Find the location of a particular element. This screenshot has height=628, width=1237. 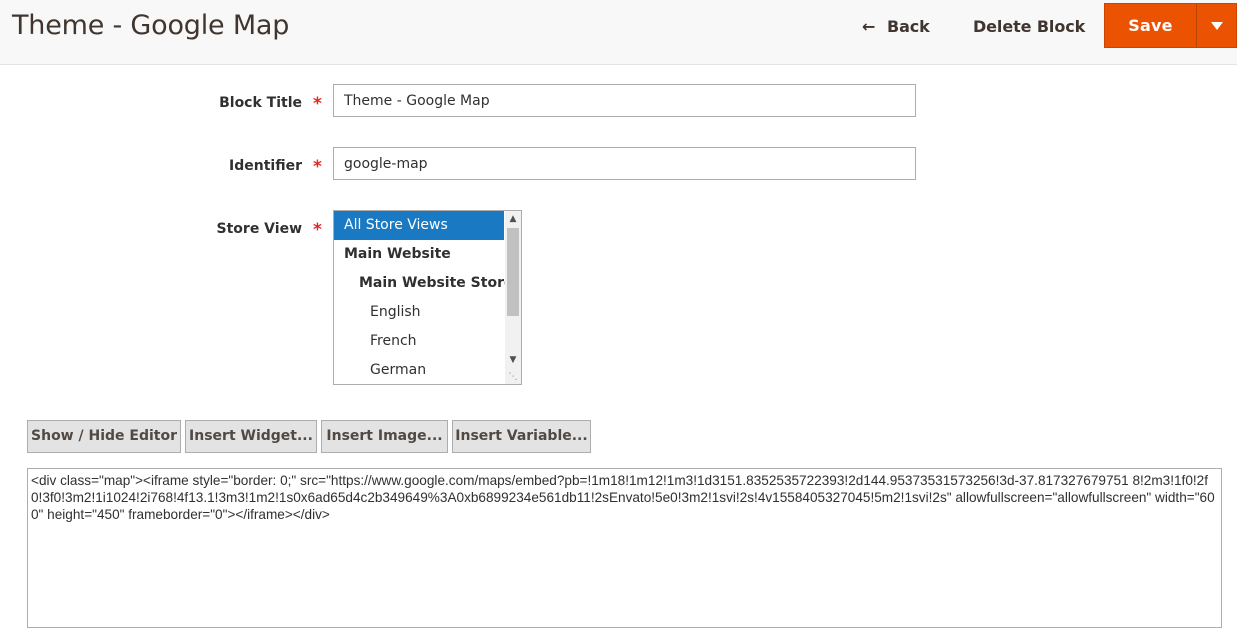

store-view-option-french: French is located at coordinates (419, 341).